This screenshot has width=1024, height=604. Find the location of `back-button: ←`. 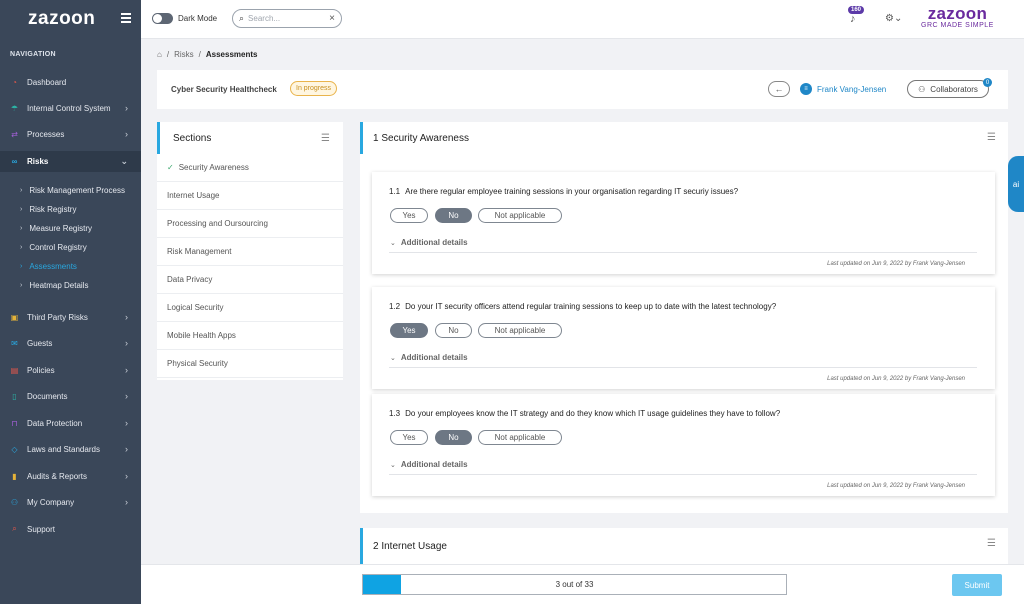

back-button: ← is located at coordinates (779, 89).